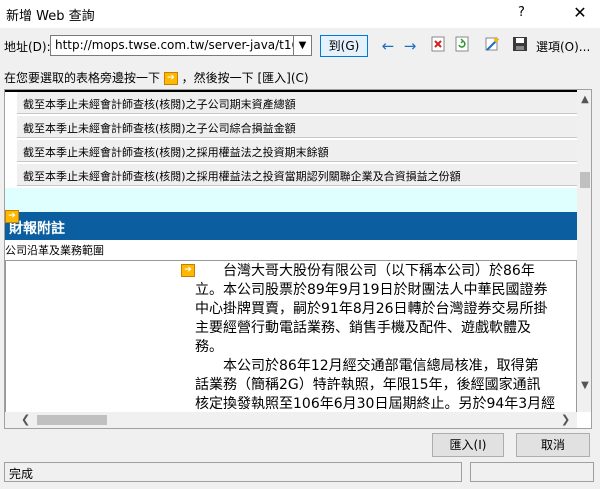 Image resolution: width=600 pixels, height=489 pixels. I want to click on back-arrow-icon: ←, so click(388, 46).